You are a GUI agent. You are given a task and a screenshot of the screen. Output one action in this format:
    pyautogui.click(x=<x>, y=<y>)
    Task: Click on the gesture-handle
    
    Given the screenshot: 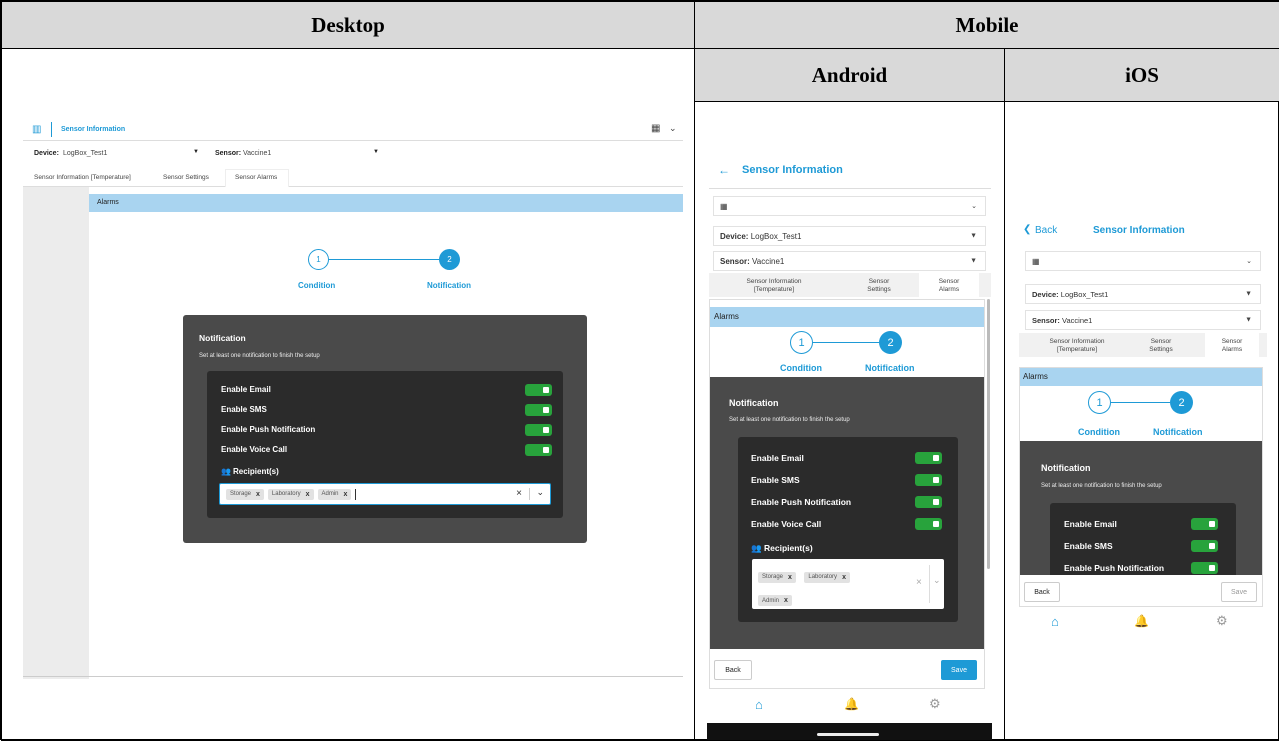 What is the action you would take?
    pyautogui.click(x=848, y=734)
    